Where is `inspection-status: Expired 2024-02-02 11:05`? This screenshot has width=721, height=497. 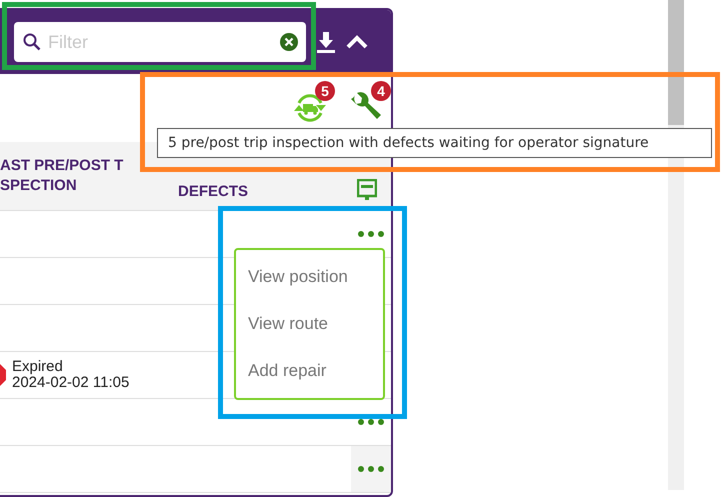
inspection-status: Expired 2024-02-02 11:05 is located at coordinates (71, 375).